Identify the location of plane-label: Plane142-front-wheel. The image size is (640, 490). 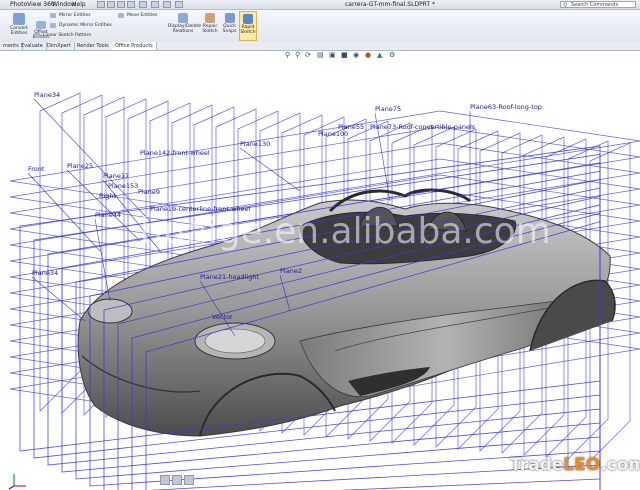
(175, 153).